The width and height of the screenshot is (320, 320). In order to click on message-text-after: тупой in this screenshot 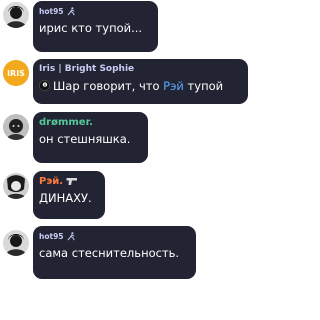, I will do `click(203, 86)`.